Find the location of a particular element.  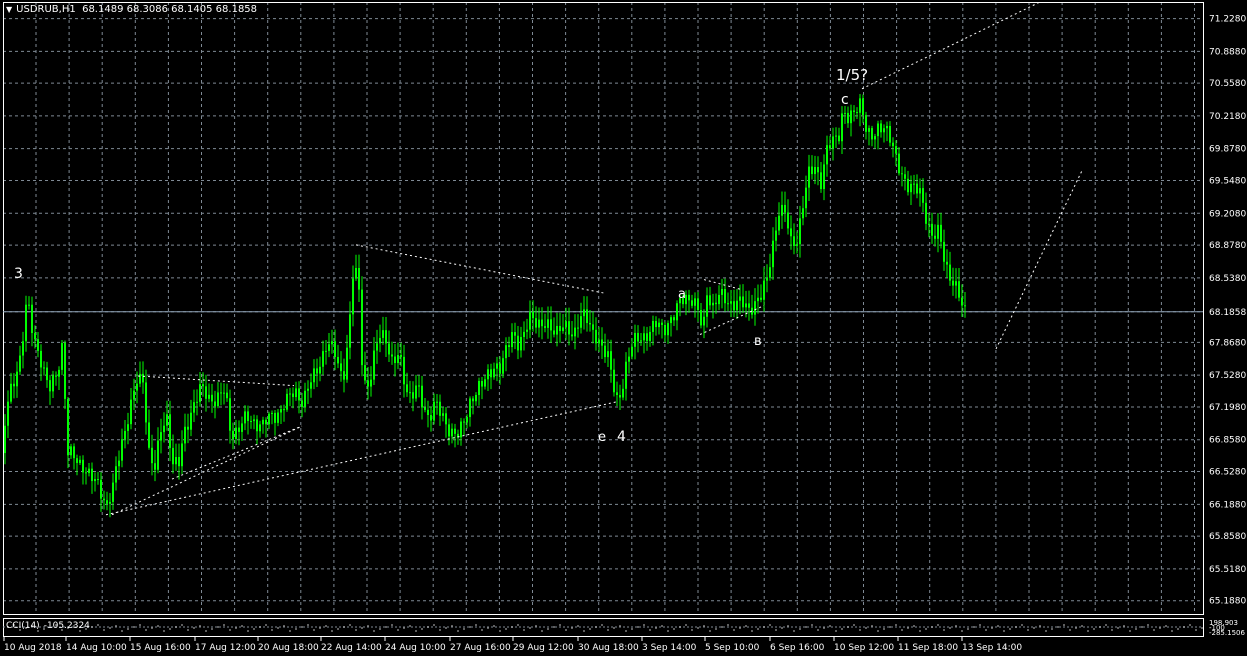

y-tick-label: 67.1980 is located at coordinates (1227, 408).